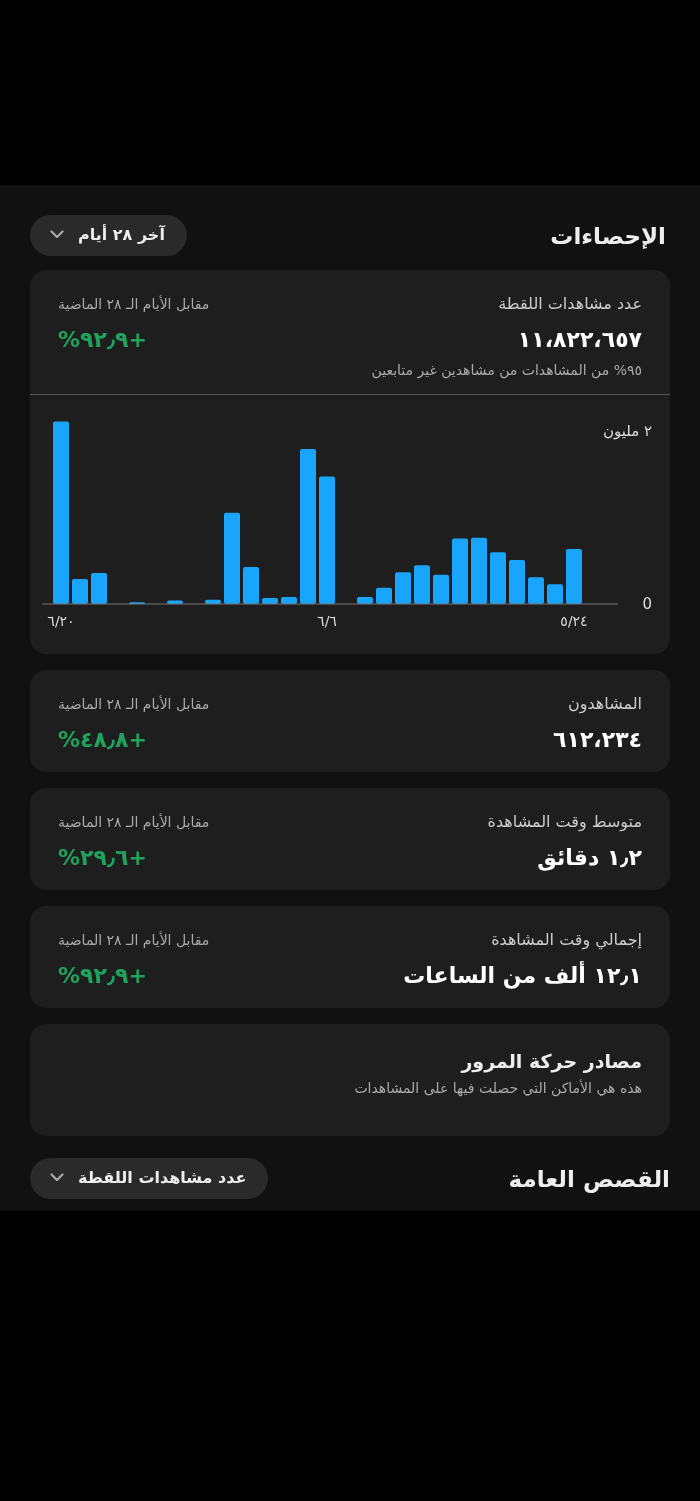 The height and width of the screenshot is (1501, 700). I want to click on metric-title: عدد مشاهدات اللقطة, so click(570, 303).